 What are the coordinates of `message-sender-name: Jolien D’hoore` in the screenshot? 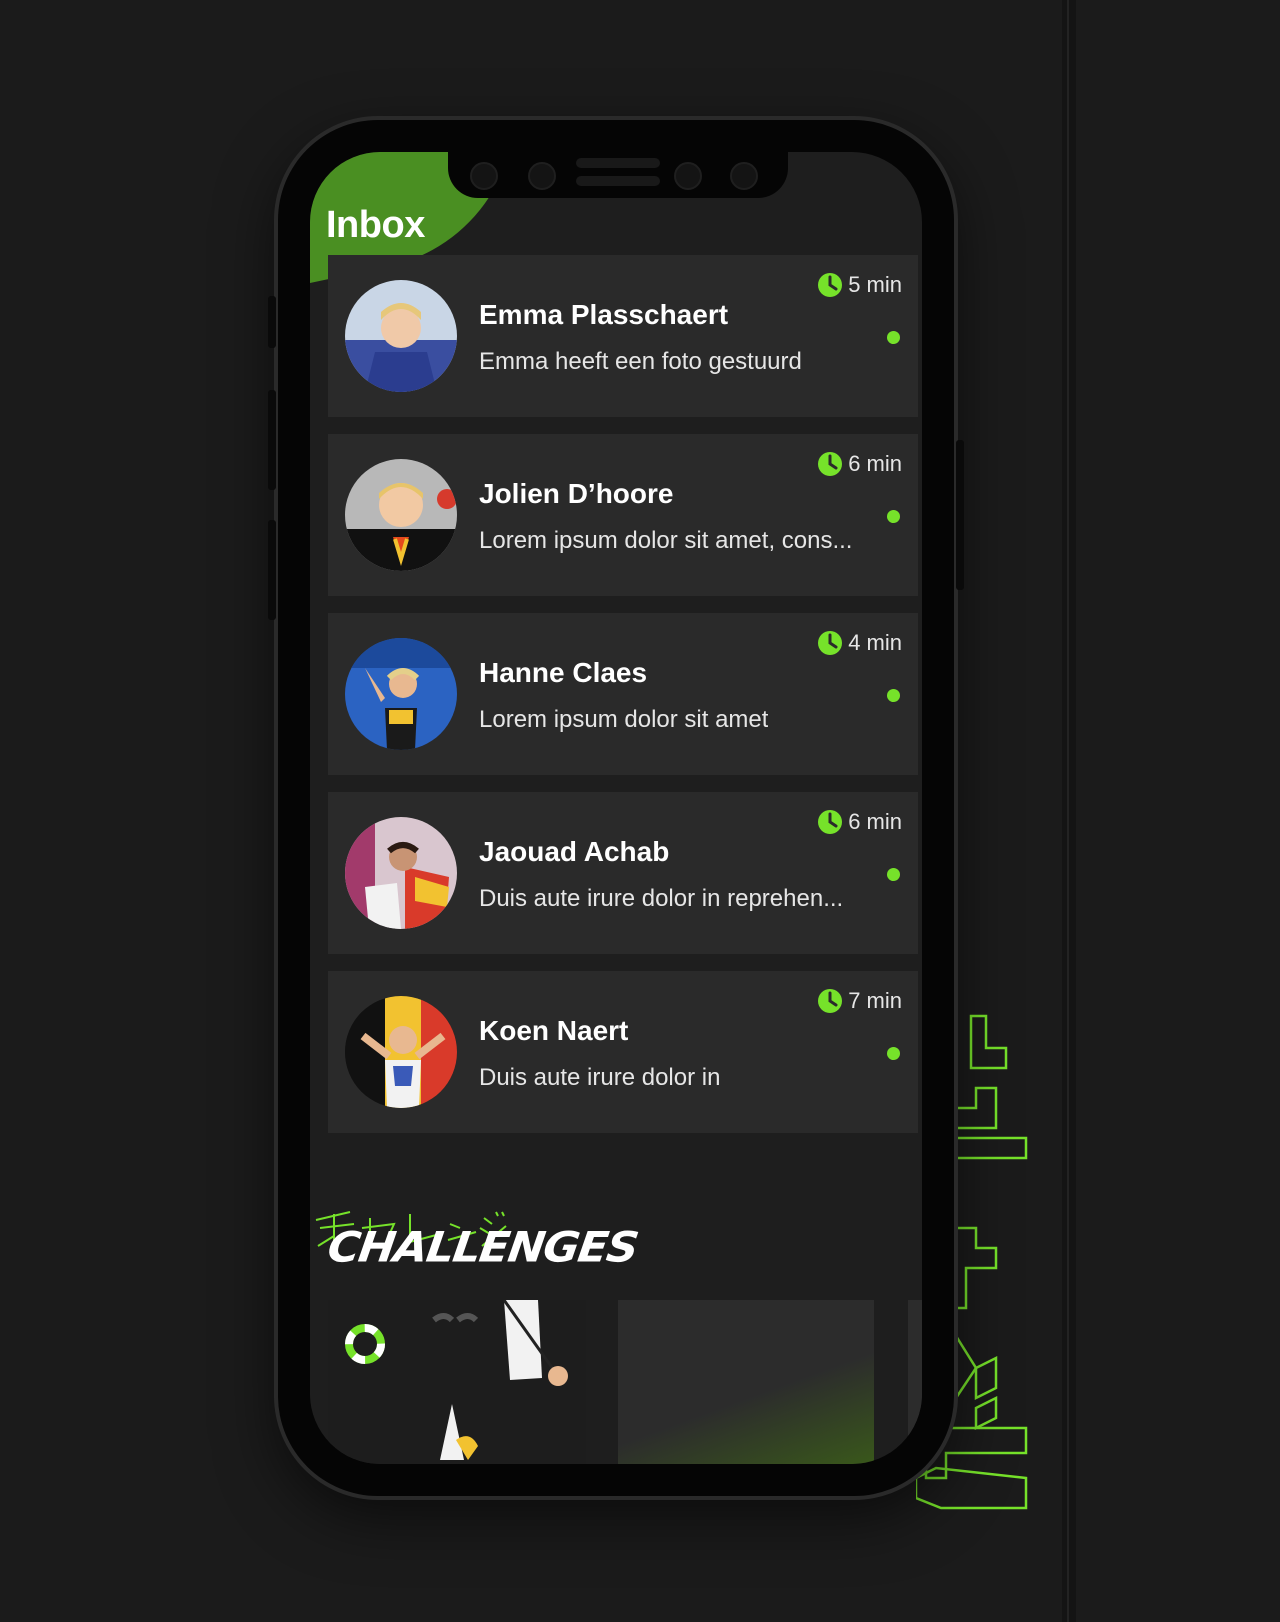 It's located at (576, 493).